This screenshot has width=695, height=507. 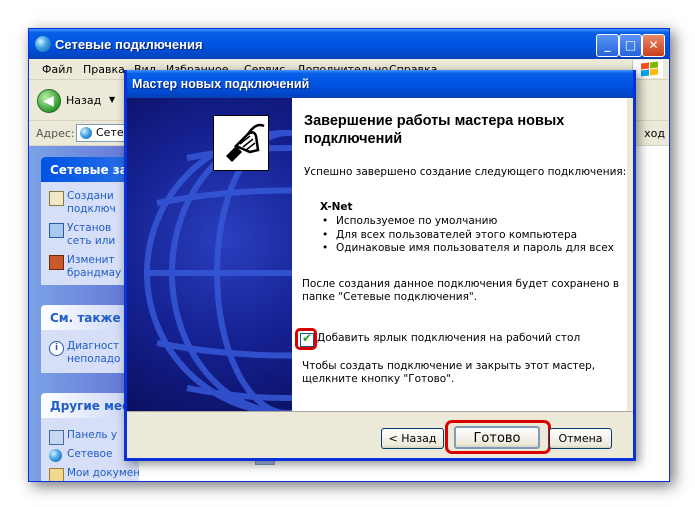 What do you see at coordinates (56, 474) in the screenshot?
I see `folder-icon` at bounding box center [56, 474].